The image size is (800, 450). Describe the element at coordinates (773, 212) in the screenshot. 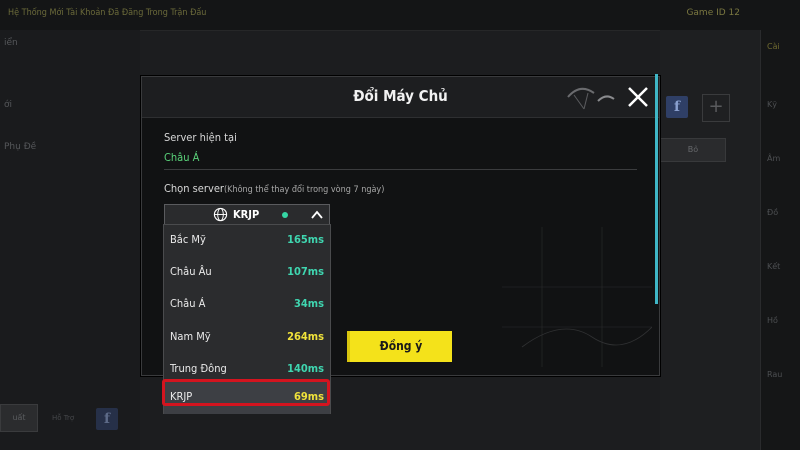

I see `right-tab: Đồ` at that location.